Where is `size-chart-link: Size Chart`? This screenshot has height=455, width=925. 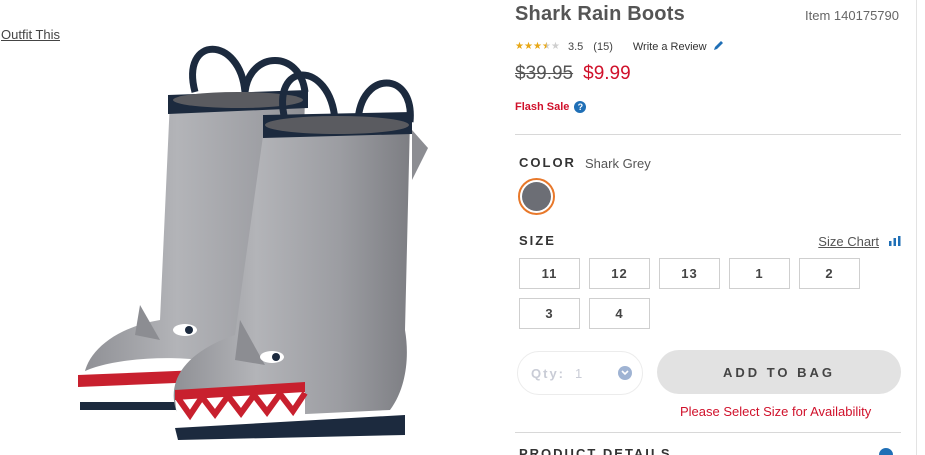
size-chart-link: Size Chart is located at coordinates (859, 241).